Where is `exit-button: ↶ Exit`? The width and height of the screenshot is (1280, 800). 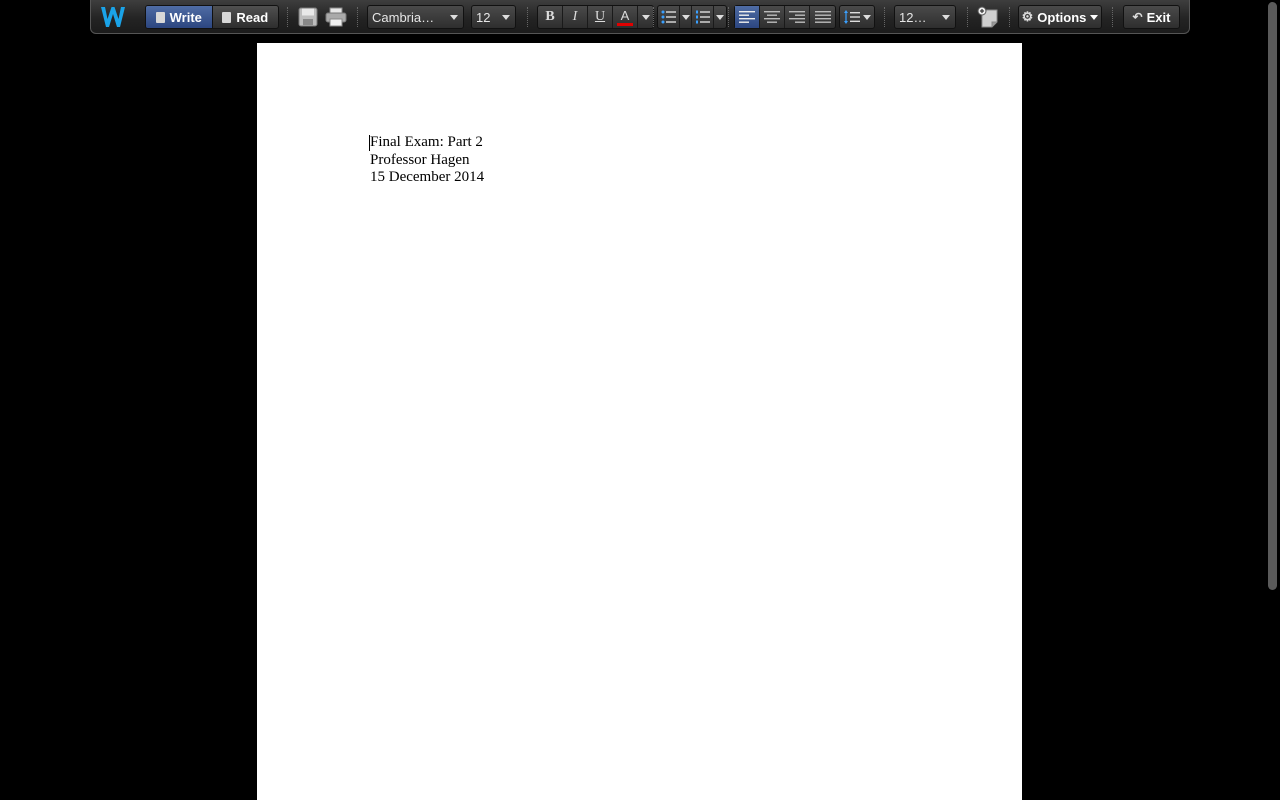 exit-button: ↶ Exit is located at coordinates (1151, 17).